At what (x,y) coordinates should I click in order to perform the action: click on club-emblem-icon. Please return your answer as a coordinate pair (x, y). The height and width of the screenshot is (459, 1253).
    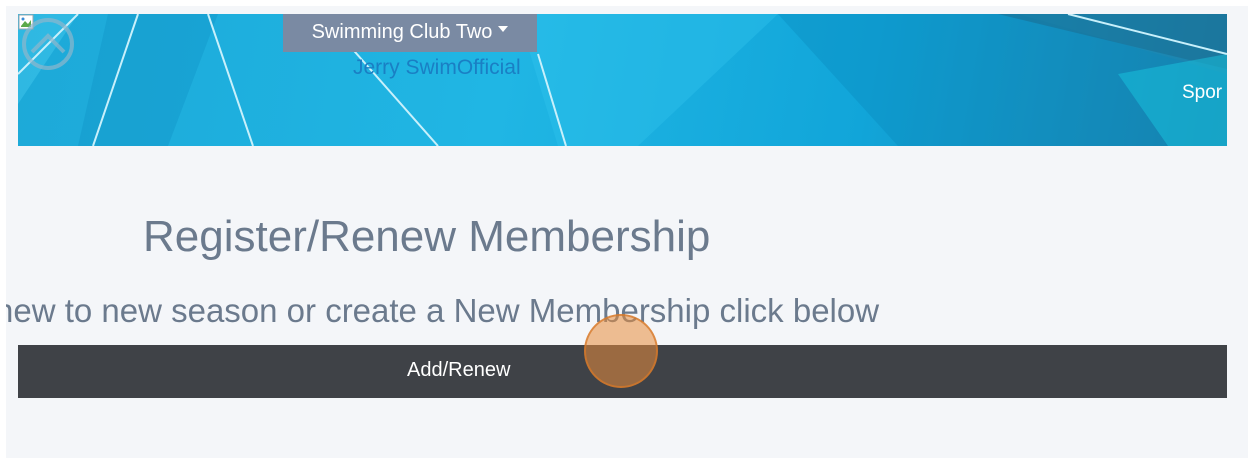
    Looking at the image, I should click on (48, 44).